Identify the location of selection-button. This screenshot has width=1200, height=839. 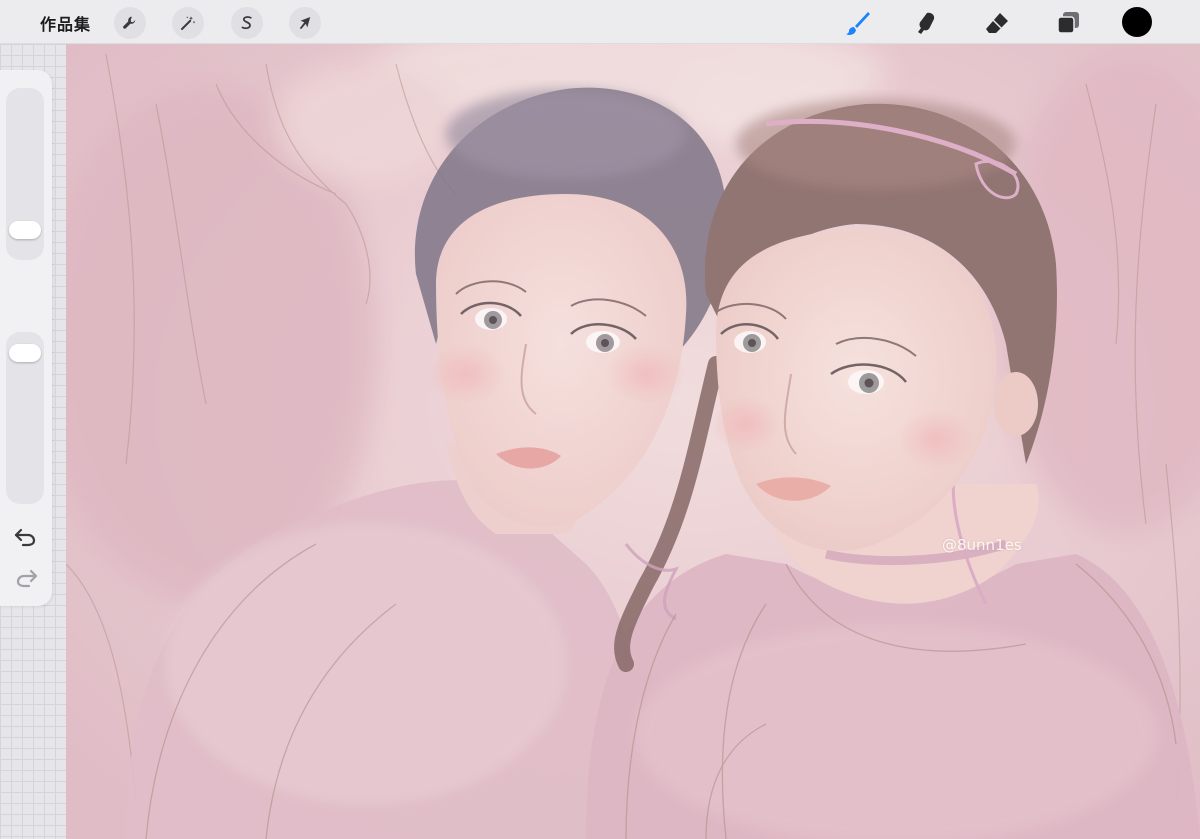
(247, 23).